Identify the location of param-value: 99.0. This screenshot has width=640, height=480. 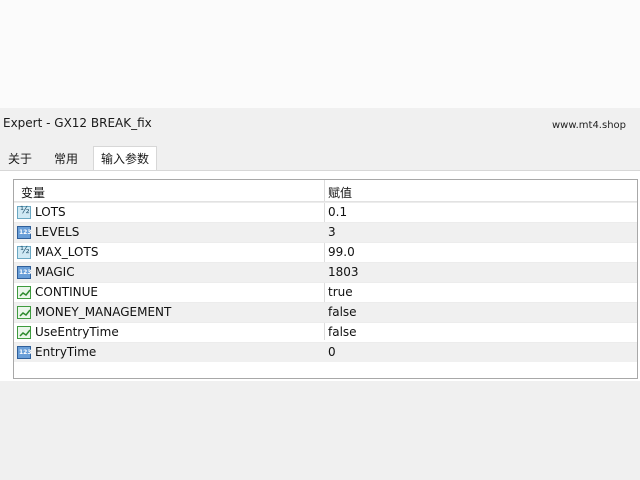
(341, 252).